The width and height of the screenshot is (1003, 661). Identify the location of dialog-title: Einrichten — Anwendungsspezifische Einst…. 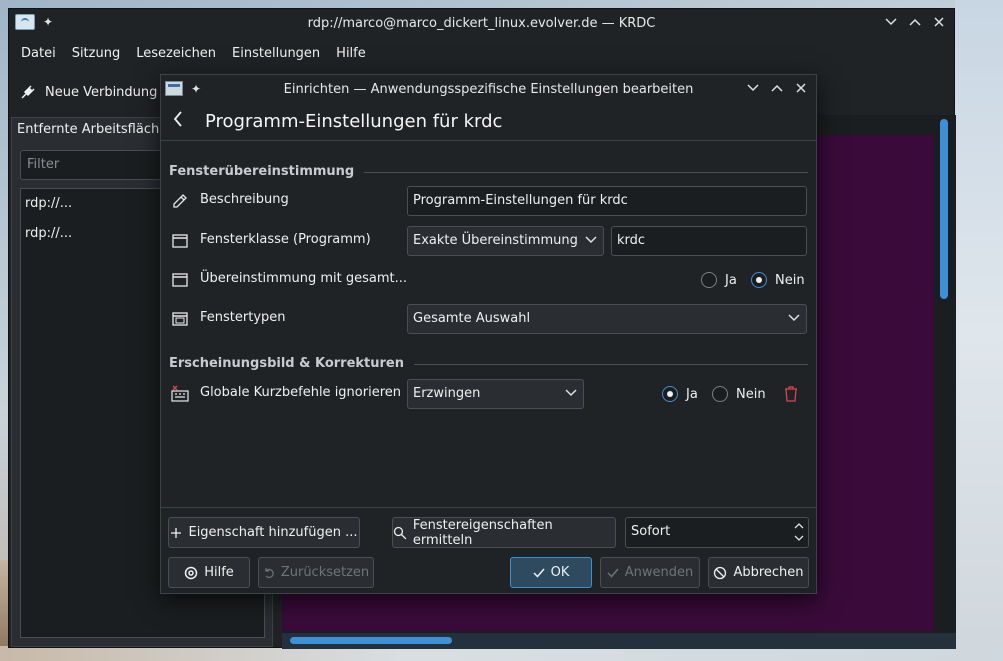
(488, 89).